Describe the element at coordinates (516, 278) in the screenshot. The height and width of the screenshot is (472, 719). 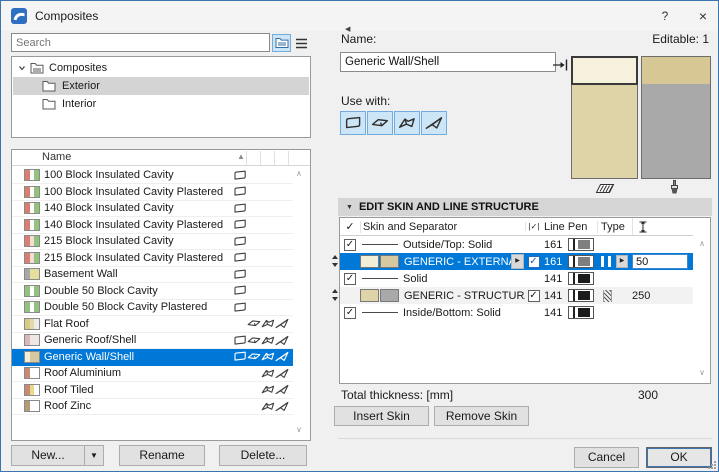
I see `separator-row: ✓ Solid 141` at that location.